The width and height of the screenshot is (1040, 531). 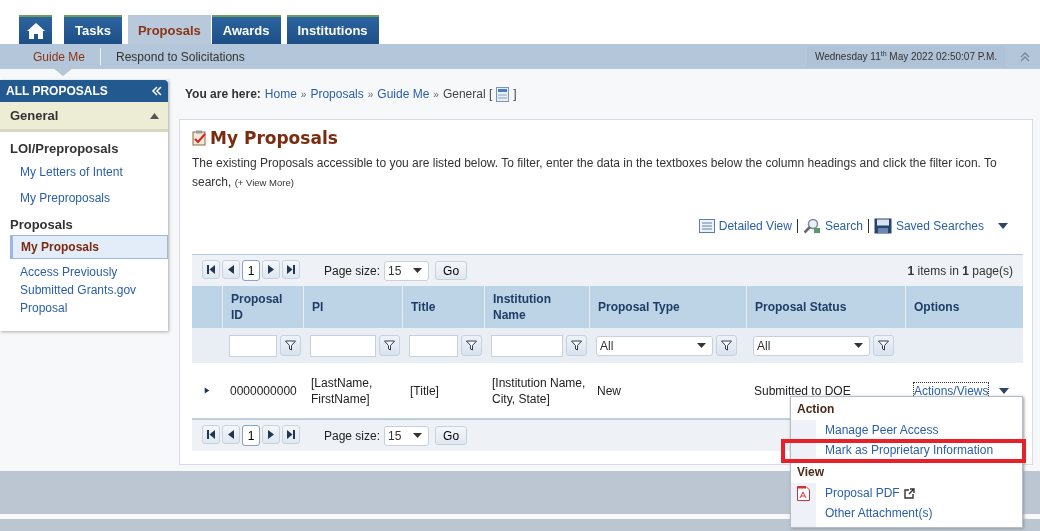 What do you see at coordinates (280, 94) in the screenshot?
I see `breadcrumb-link: Home` at bounding box center [280, 94].